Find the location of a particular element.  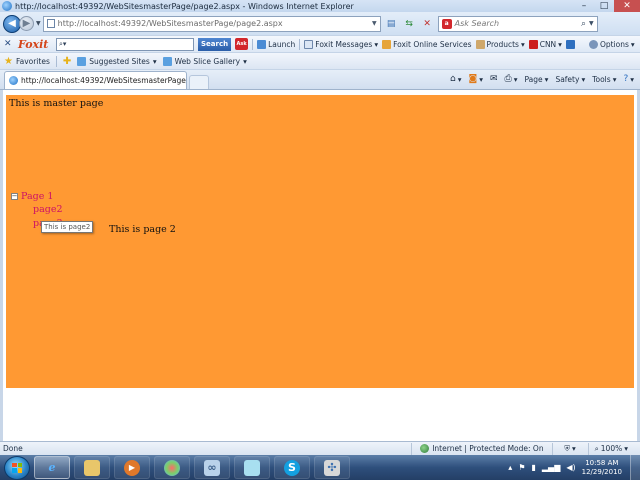

printer-icon: ⎙ is located at coordinates (508, 79).